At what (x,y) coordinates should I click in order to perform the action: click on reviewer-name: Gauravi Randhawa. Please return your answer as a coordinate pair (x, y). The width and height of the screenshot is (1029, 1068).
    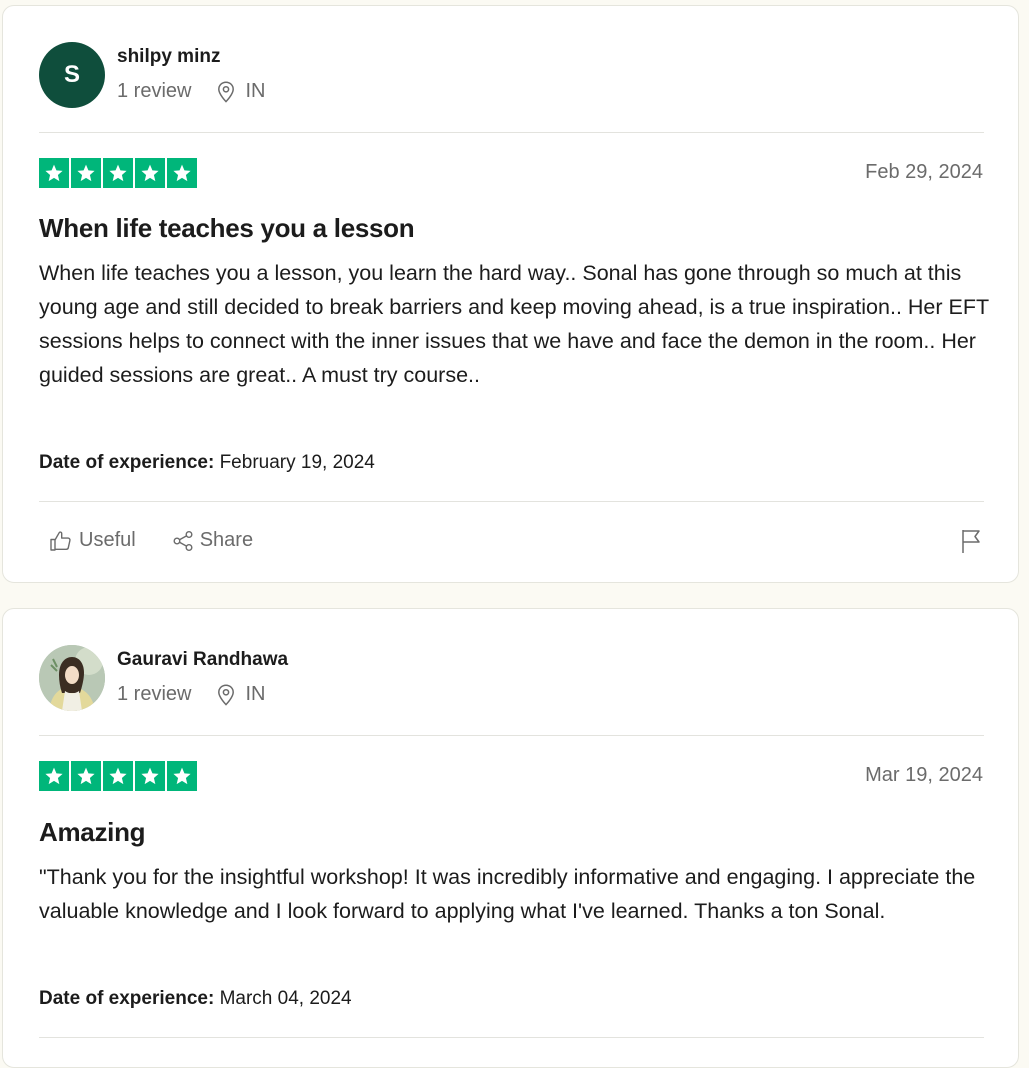
    Looking at the image, I should click on (202, 660).